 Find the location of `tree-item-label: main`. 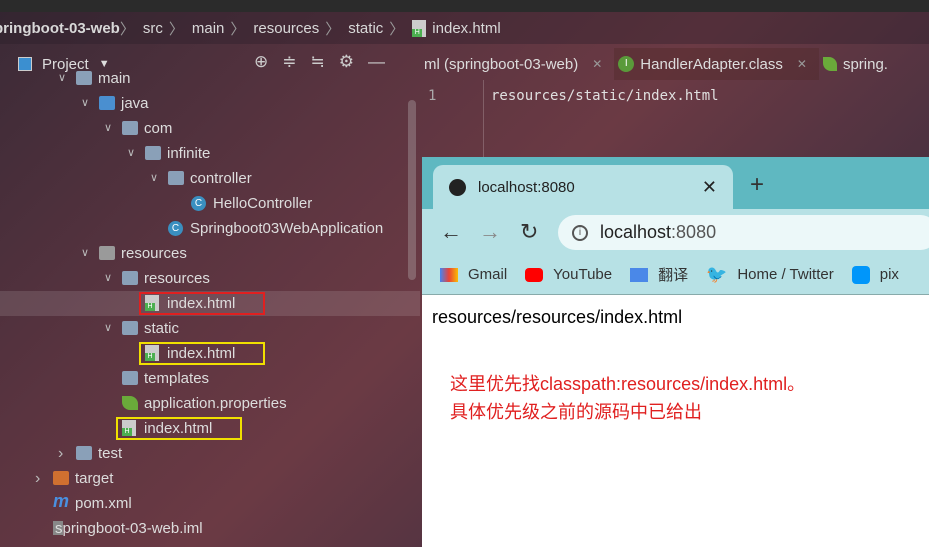

tree-item-label: main is located at coordinates (114, 78).